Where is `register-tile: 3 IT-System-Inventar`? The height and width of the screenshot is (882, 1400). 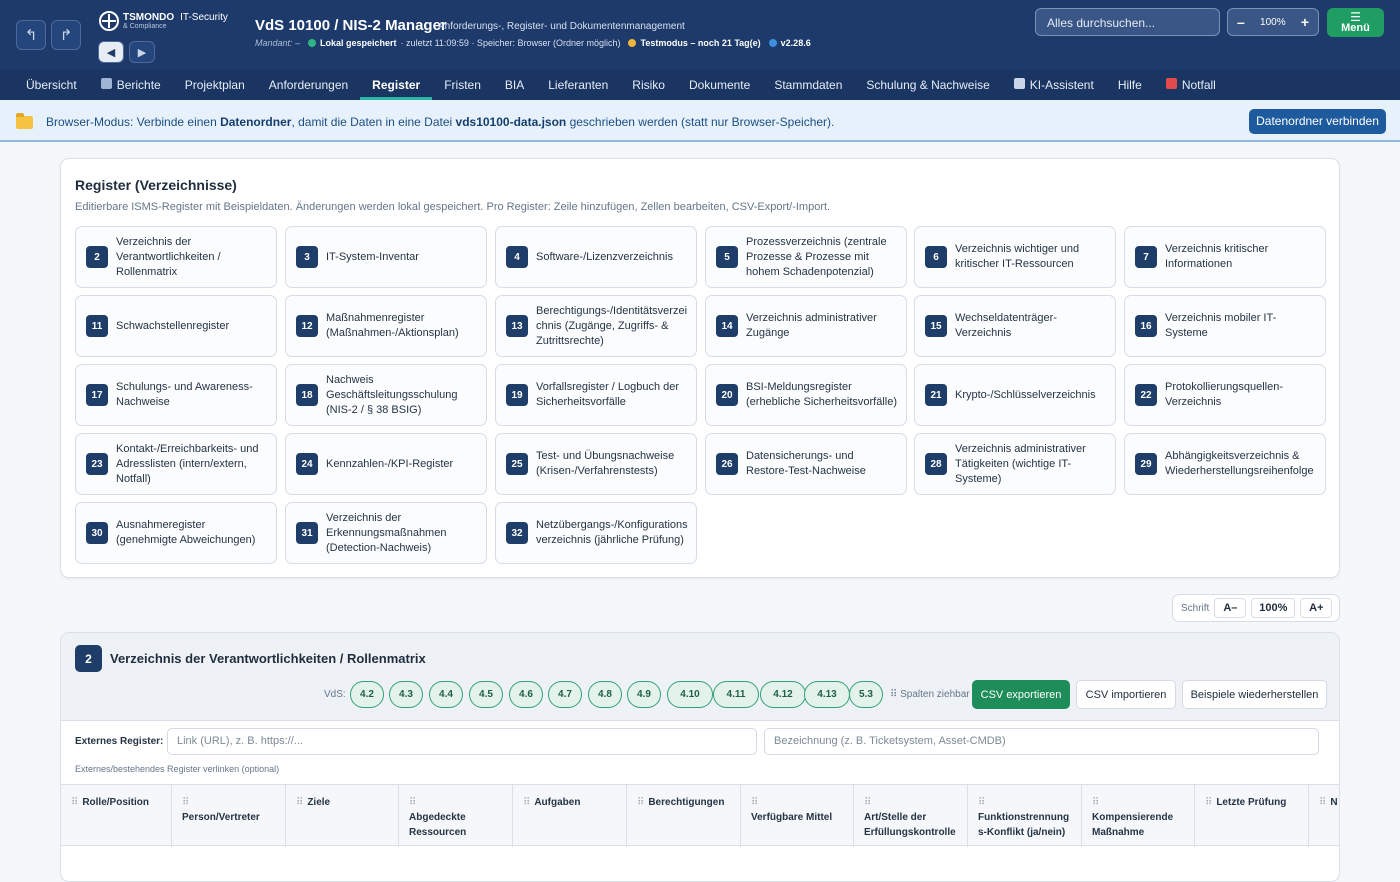
register-tile: 3 IT-System-Inventar is located at coordinates (386, 257).